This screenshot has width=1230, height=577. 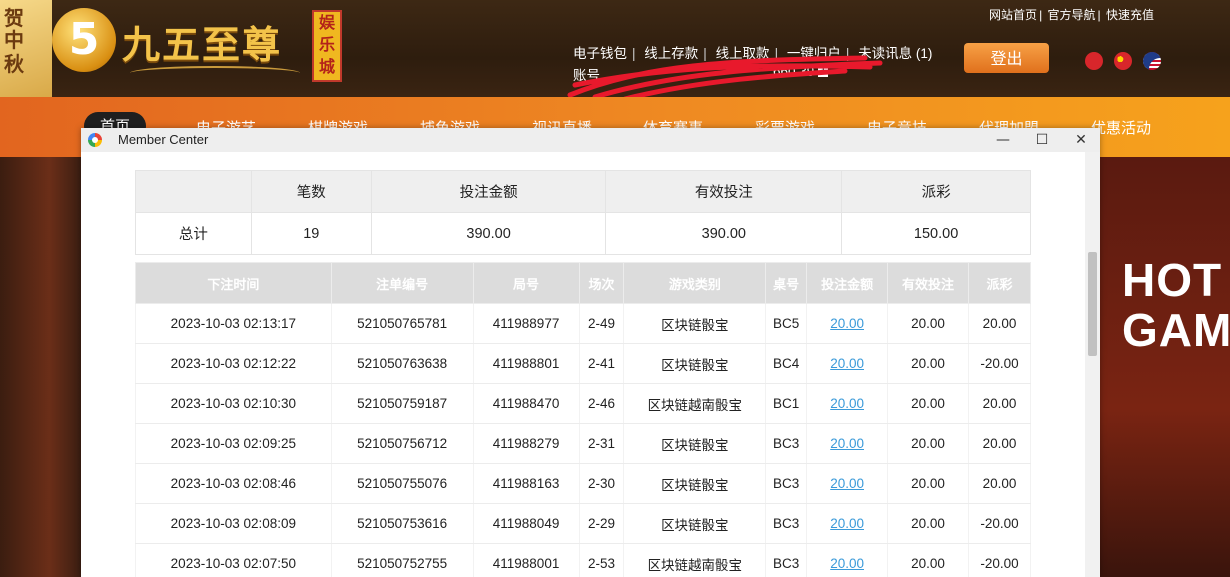 What do you see at coordinates (601, 403) in the screenshot?
I see `session-cell: 2-46` at bounding box center [601, 403].